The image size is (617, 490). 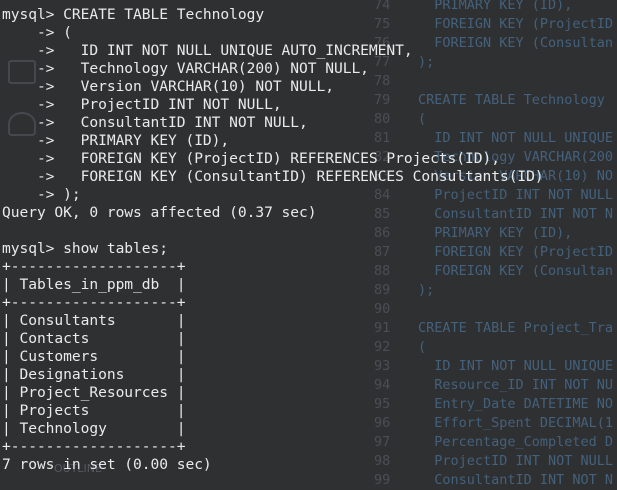 I want to click on terminal-line: | Projects |, so click(x=94, y=410).